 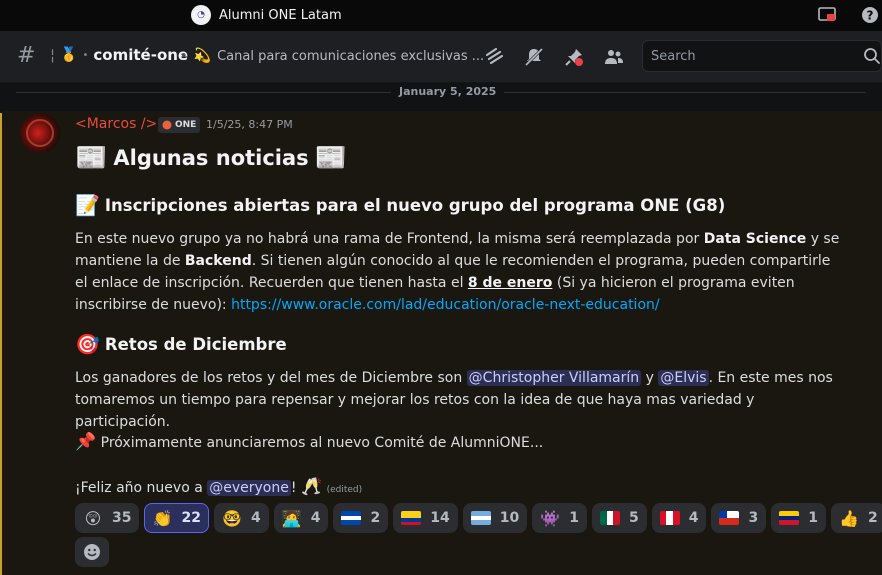 I want to click on reaction-flag-co: 14, so click(x=425, y=518).